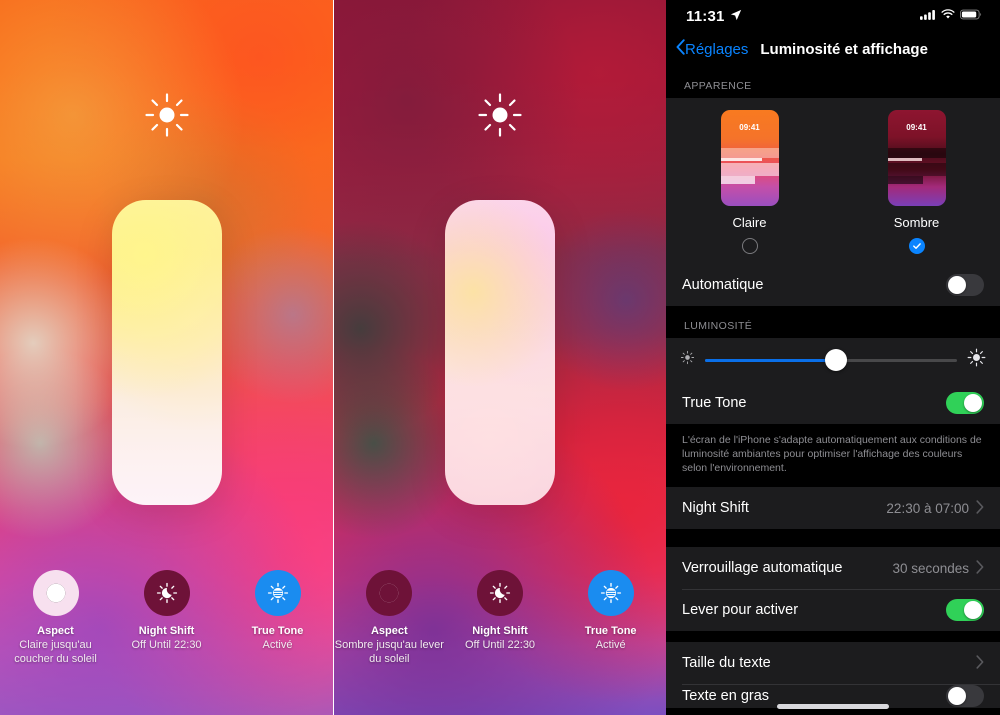 Image resolution: width=1000 pixels, height=715 pixels. Describe the element at coordinates (833, 706) in the screenshot. I see `home-indicator` at that location.